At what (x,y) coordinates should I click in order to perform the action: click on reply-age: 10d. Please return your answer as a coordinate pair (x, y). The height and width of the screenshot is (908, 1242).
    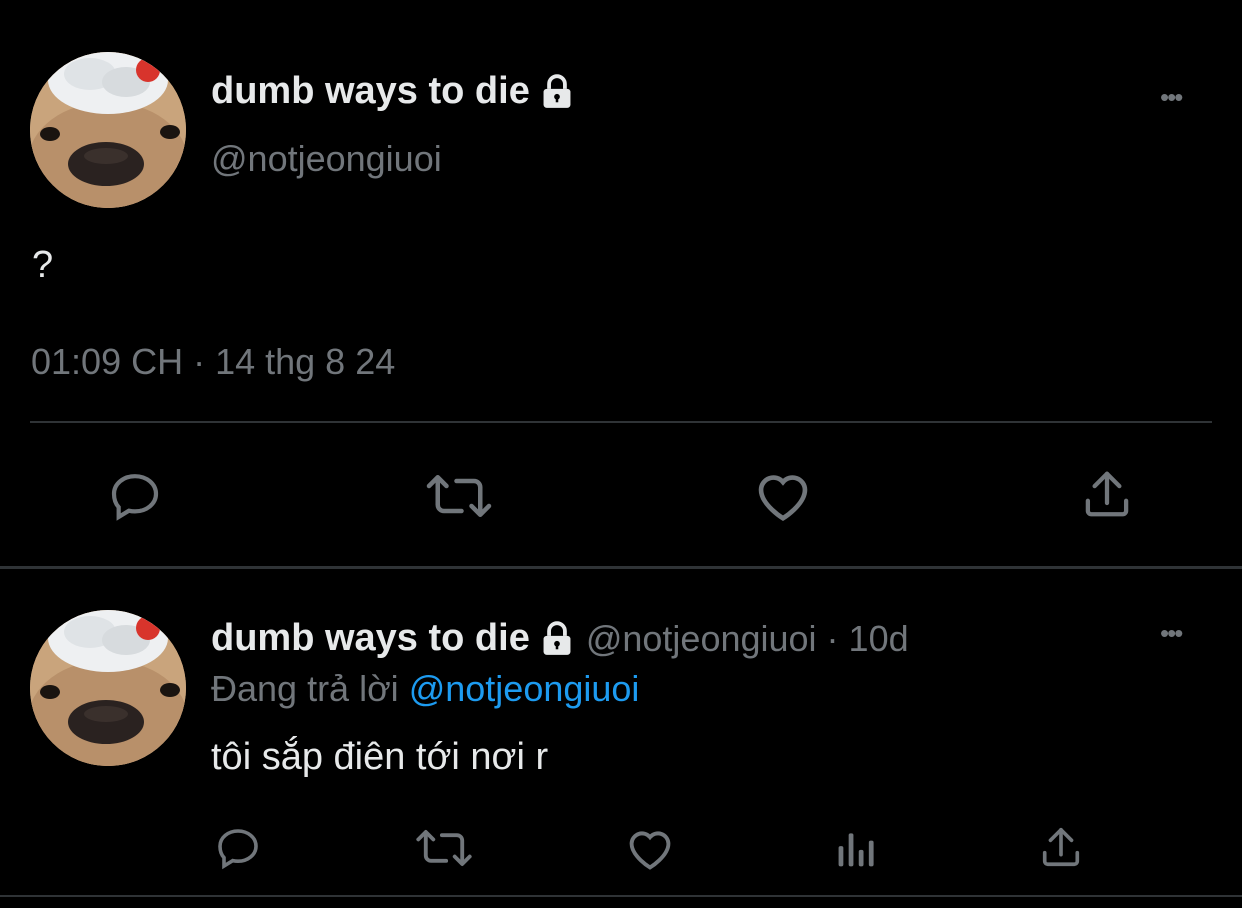
    Looking at the image, I should click on (879, 639).